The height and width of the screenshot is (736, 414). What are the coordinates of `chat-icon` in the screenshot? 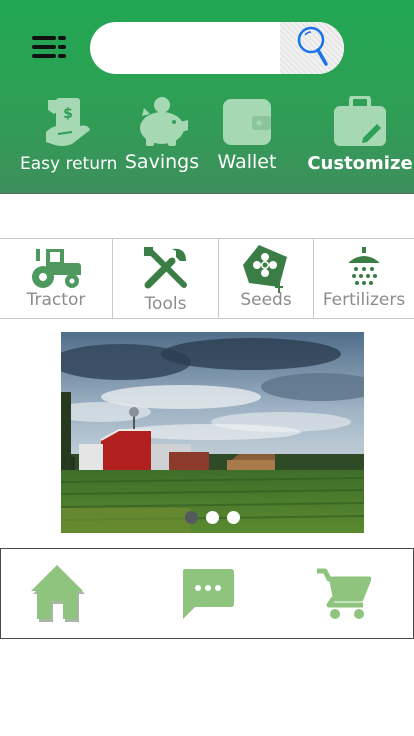 It's located at (208, 594).